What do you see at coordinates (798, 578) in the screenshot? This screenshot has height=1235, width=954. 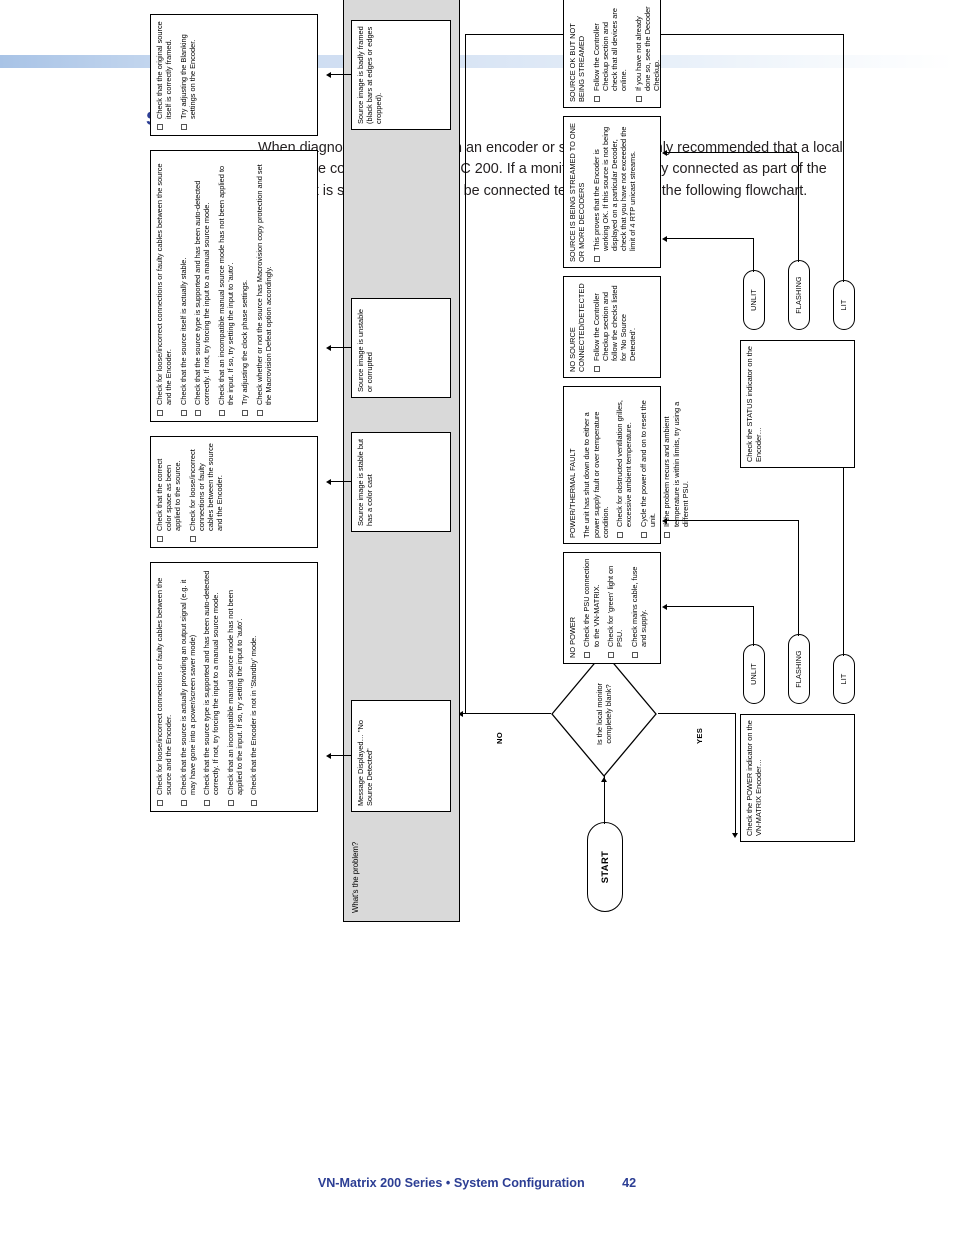 I see `connector-flashing-to-fault` at bounding box center [798, 578].